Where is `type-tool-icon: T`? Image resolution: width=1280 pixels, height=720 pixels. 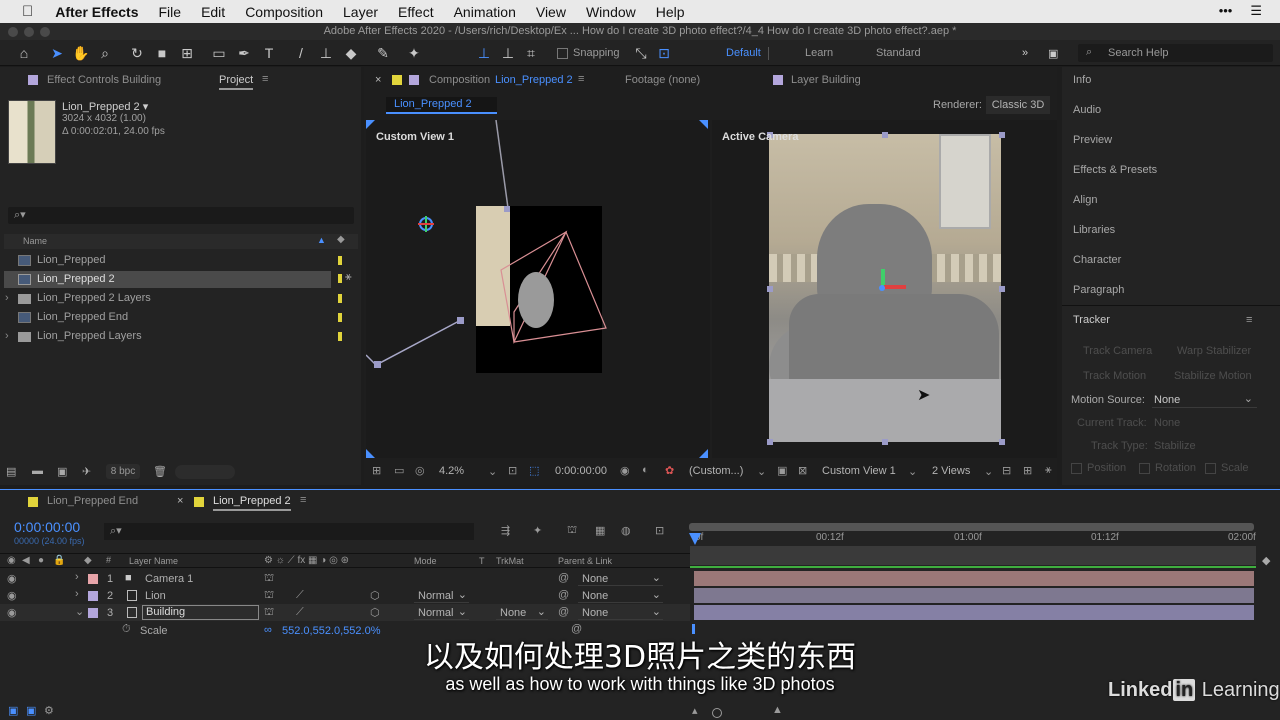
type-tool-icon: T is located at coordinates (269, 53).